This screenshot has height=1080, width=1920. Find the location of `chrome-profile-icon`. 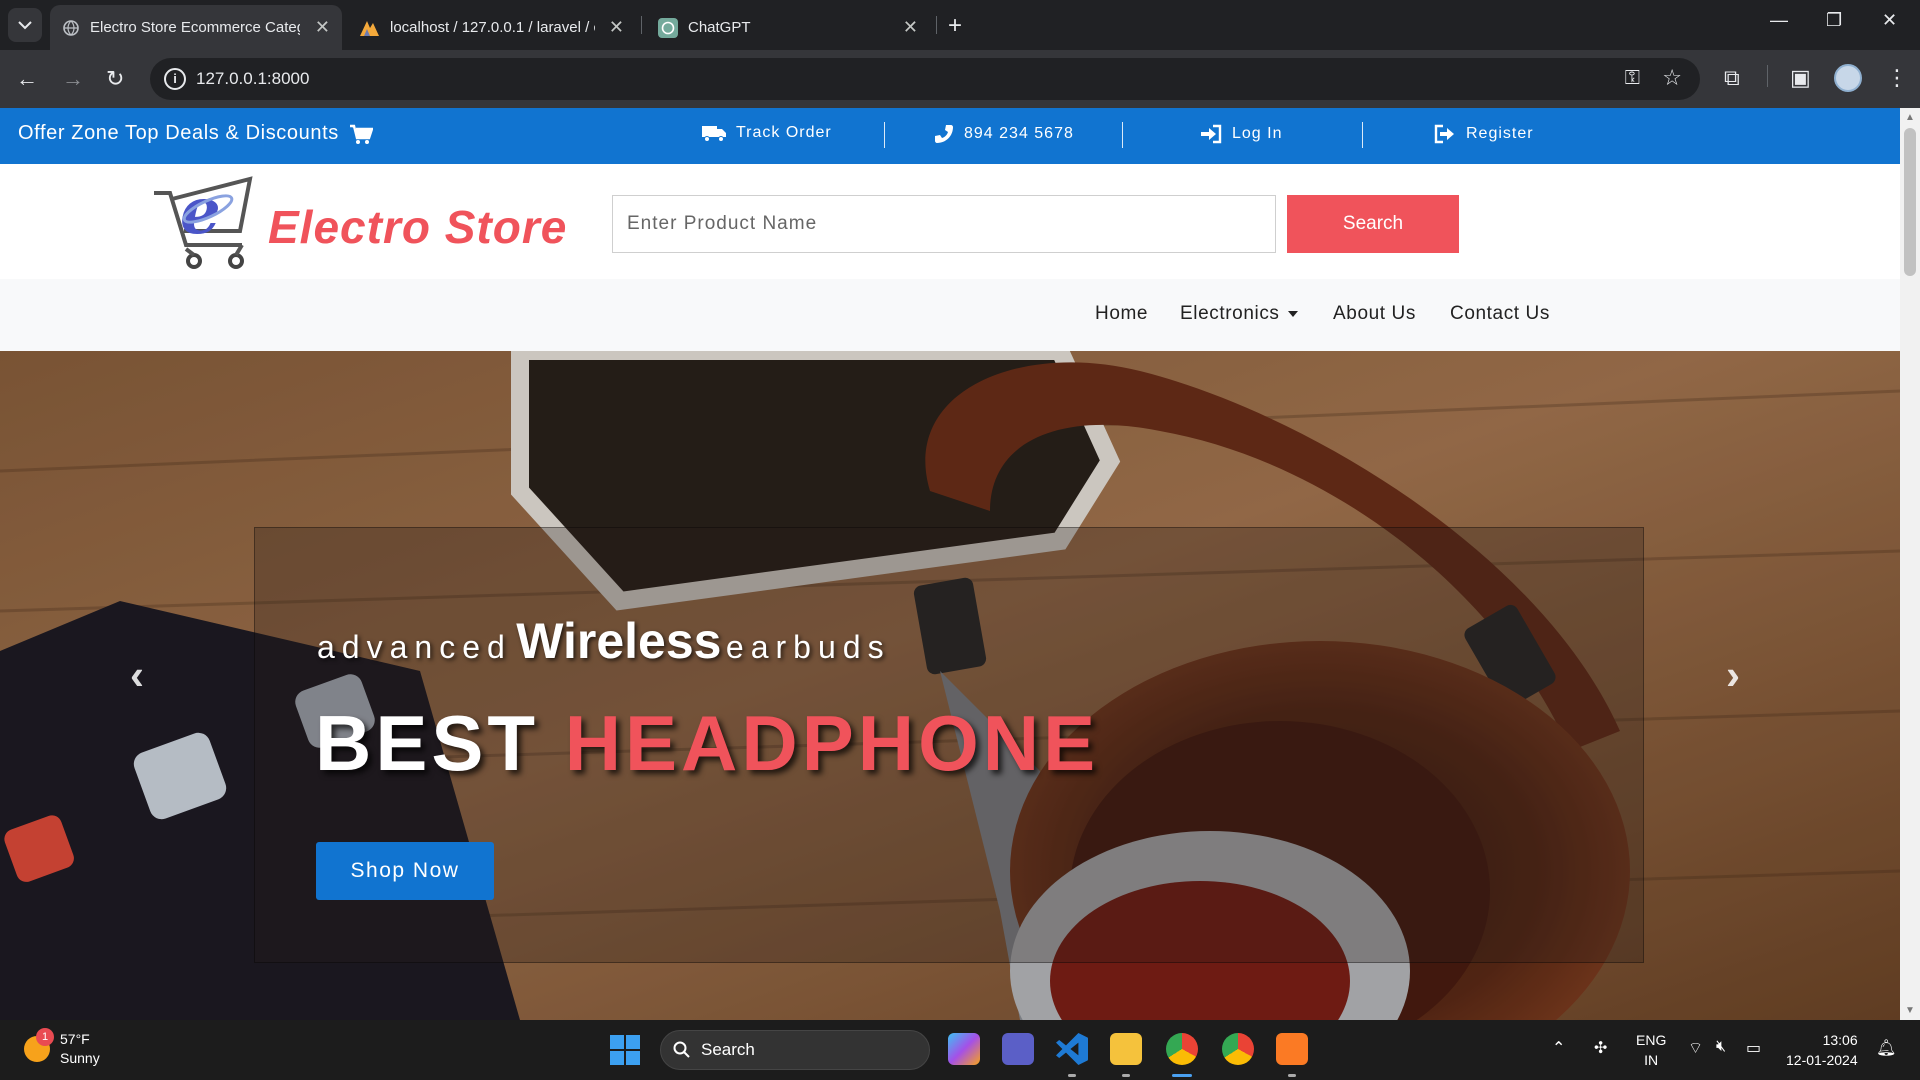

chrome-profile-icon is located at coordinates (1238, 1049).